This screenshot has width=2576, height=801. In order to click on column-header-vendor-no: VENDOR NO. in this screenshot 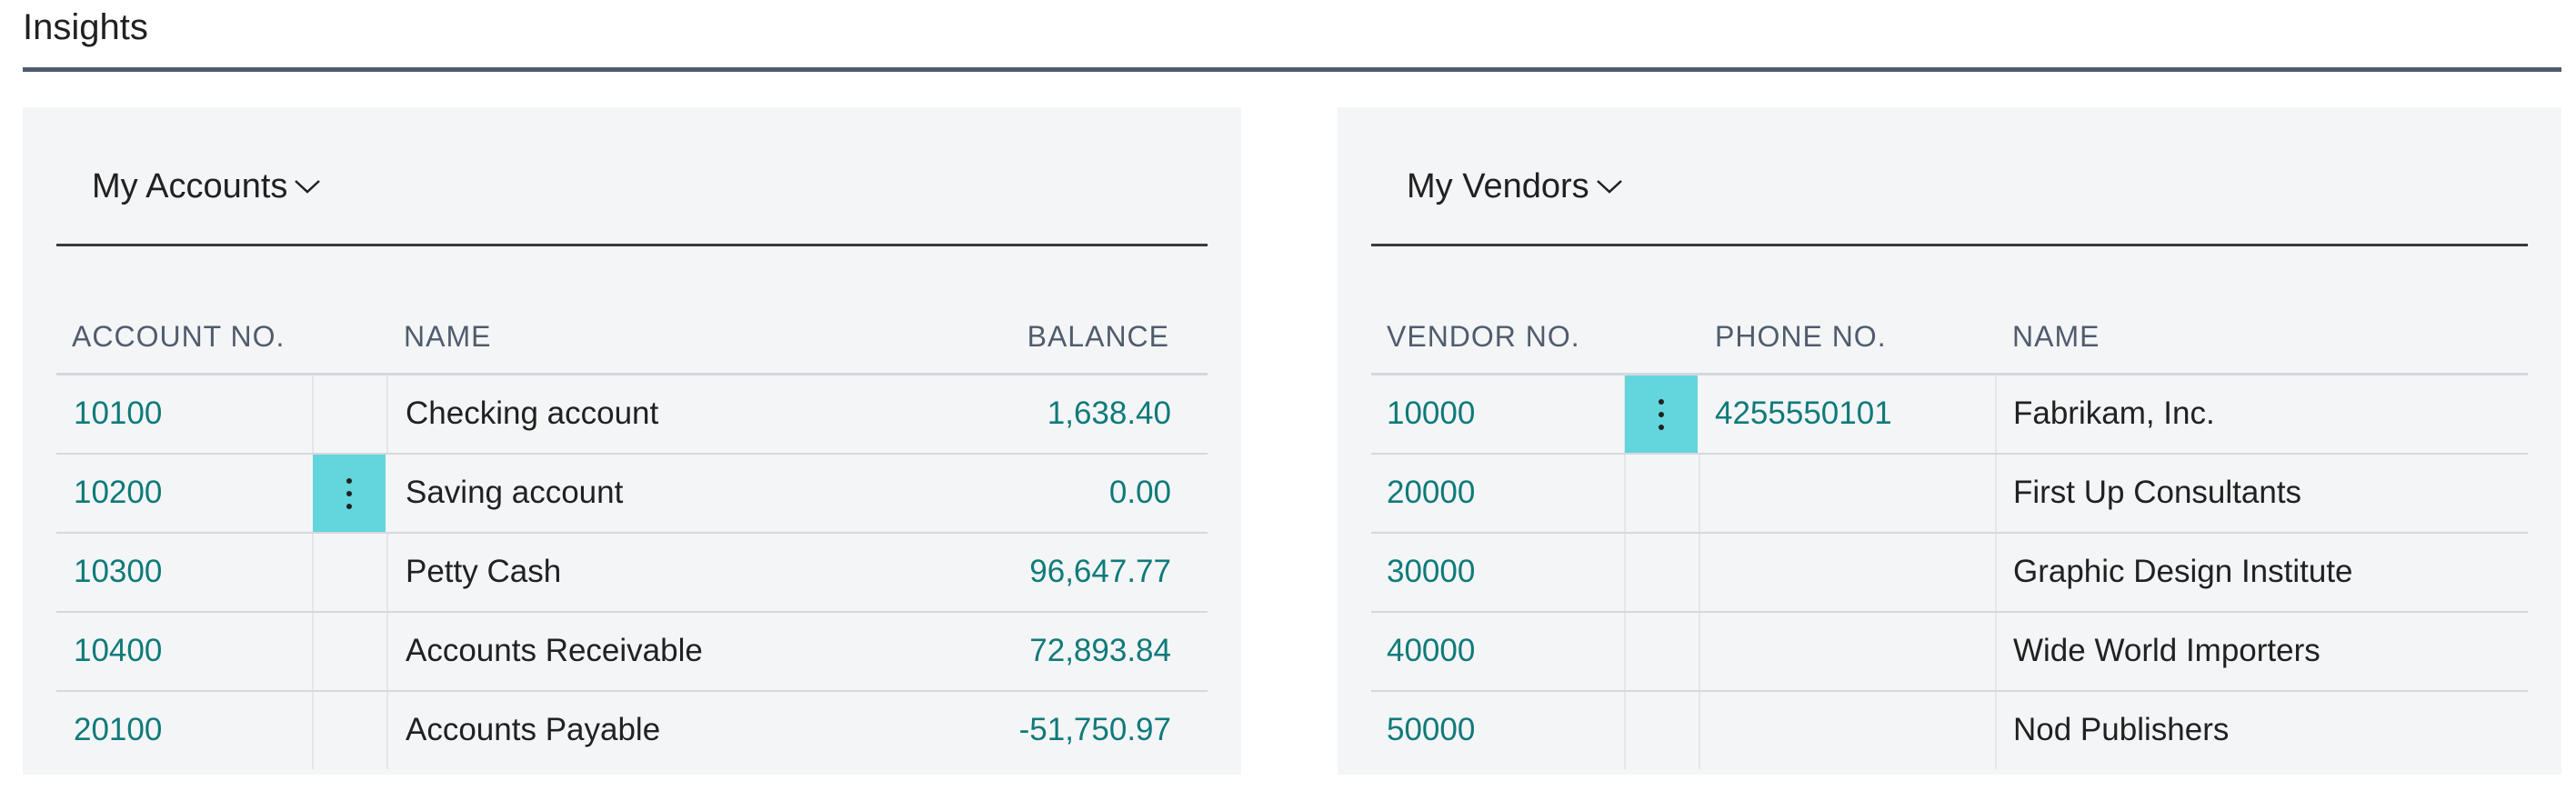, I will do `click(1483, 336)`.